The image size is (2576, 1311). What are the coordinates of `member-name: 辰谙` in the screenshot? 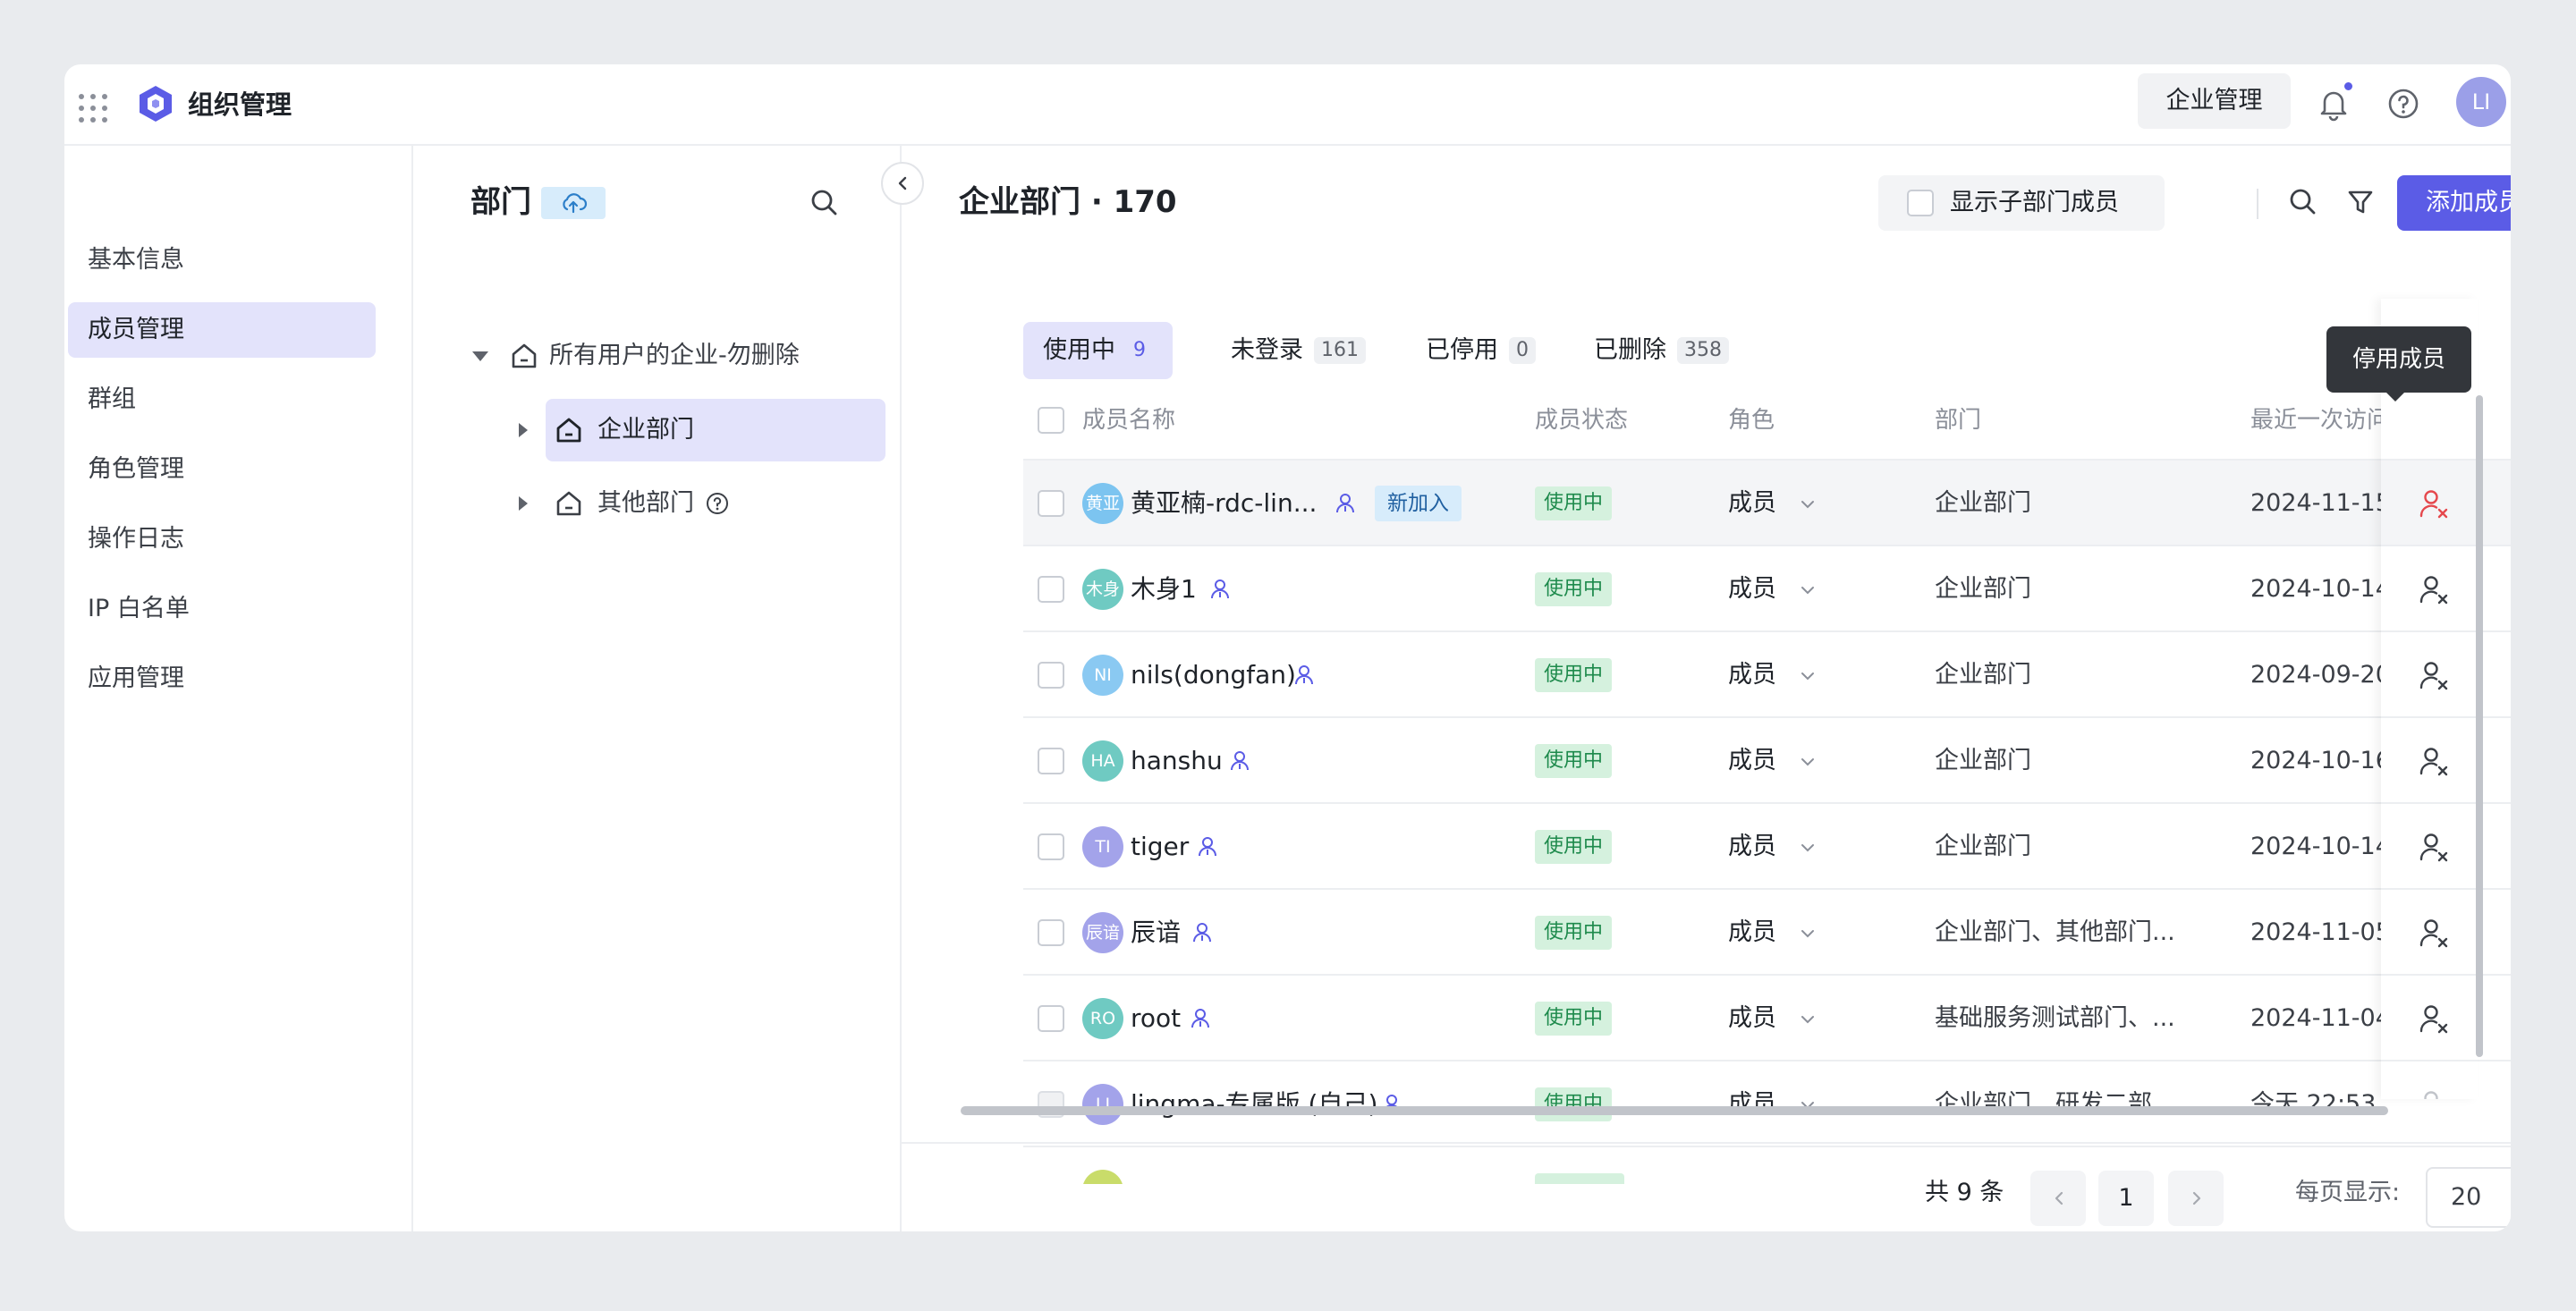 It's located at (1156, 933).